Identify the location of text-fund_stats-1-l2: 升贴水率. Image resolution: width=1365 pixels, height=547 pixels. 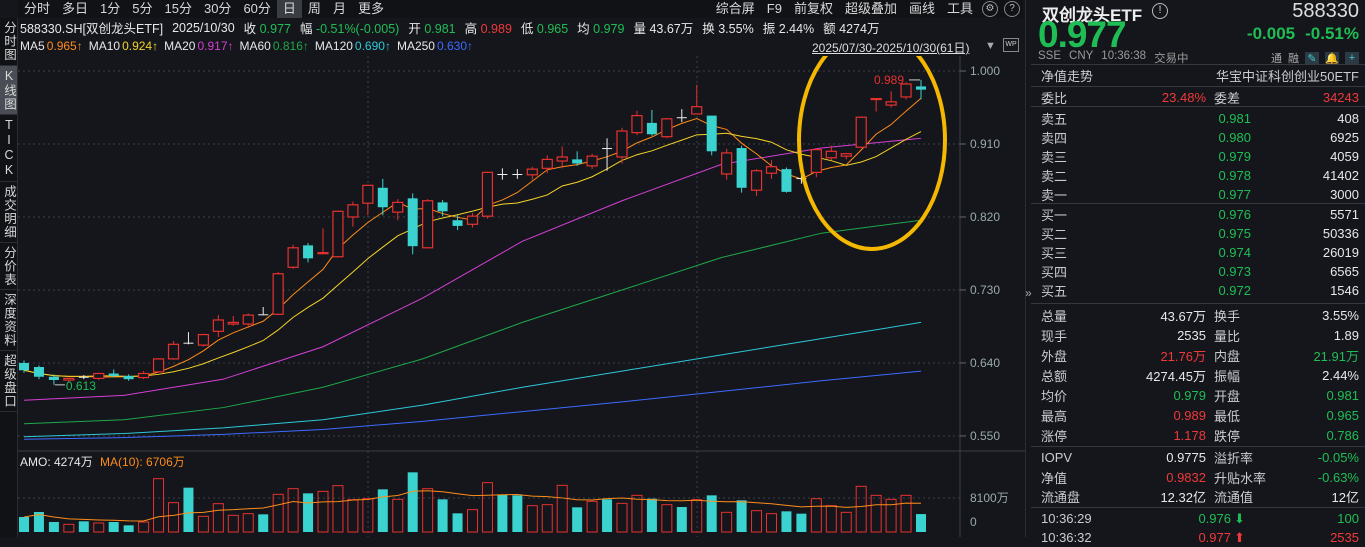
(1240, 478).